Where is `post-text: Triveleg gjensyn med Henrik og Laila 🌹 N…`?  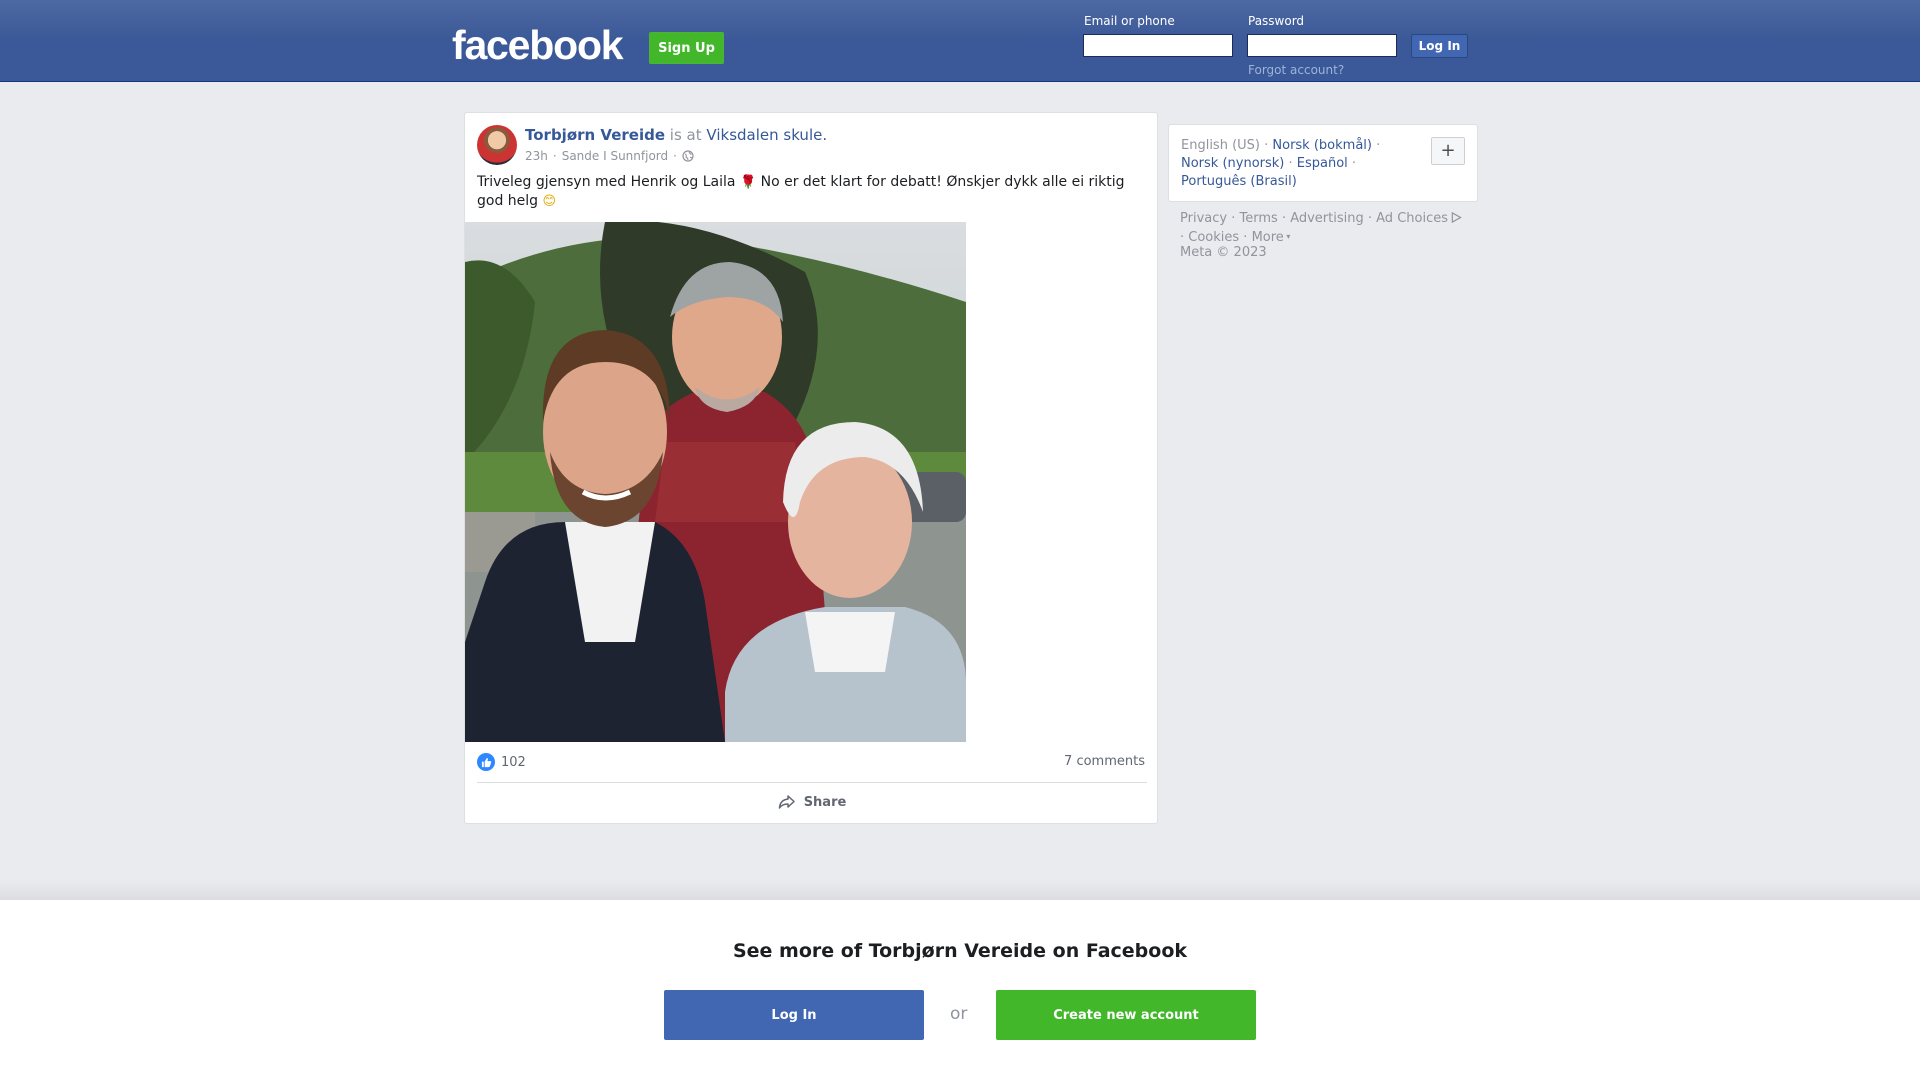
post-text: Triveleg gjensyn med Henrik og Laila 🌹 N… is located at coordinates (812, 192).